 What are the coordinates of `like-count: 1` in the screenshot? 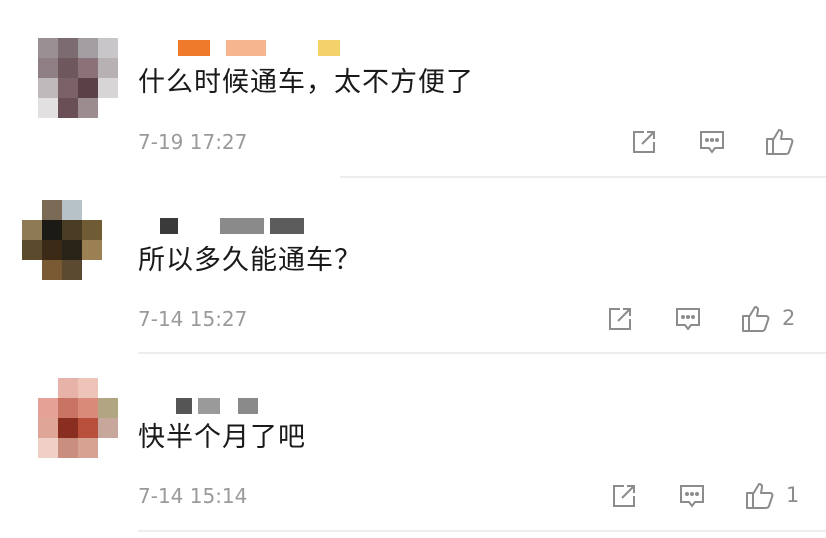 It's located at (793, 495).